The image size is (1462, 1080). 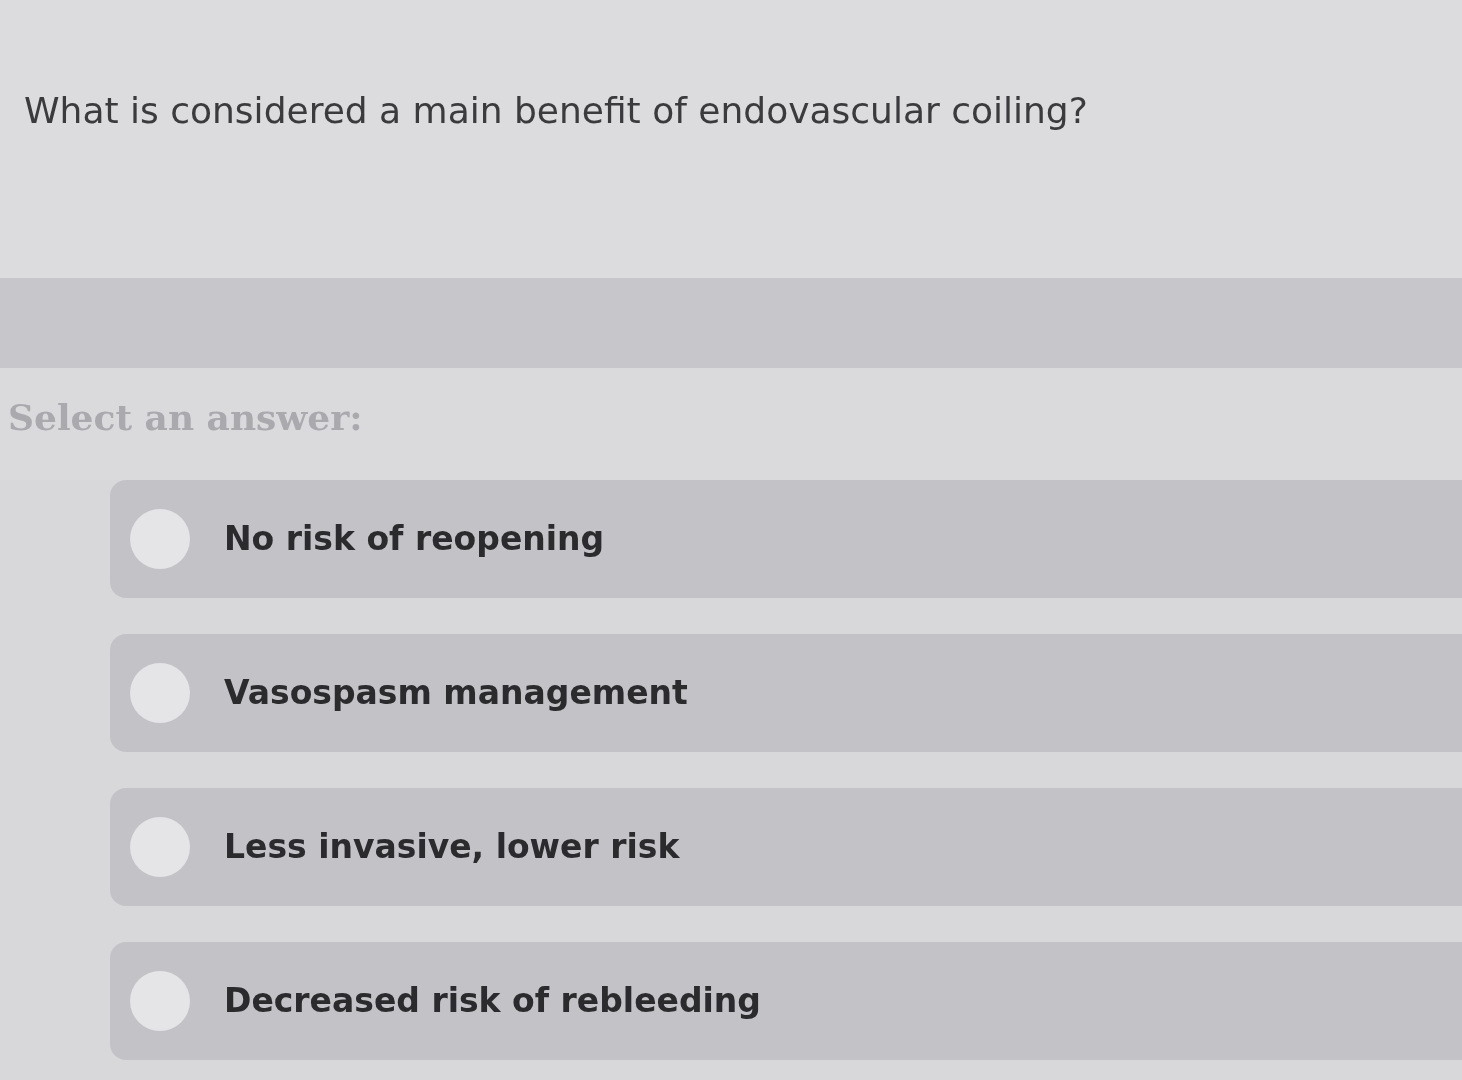 I want to click on answer-option: Vasospasm management, so click(x=786, y=693).